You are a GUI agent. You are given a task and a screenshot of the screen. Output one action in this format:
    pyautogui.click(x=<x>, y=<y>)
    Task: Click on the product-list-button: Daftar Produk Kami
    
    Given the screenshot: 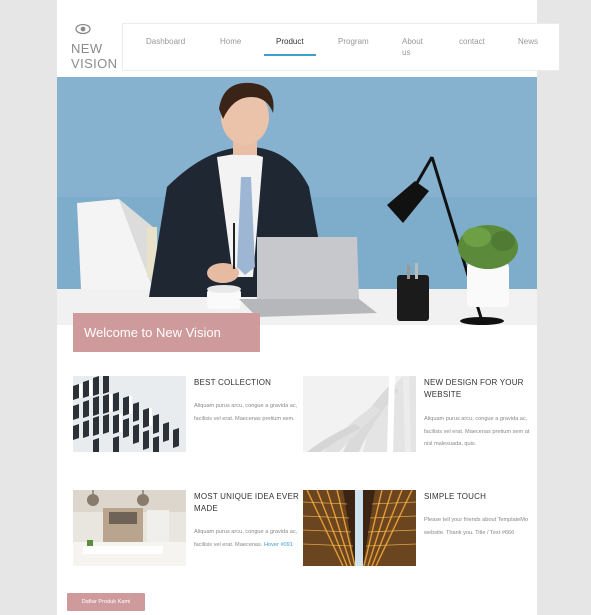 What is the action you would take?
    pyautogui.click(x=106, y=602)
    